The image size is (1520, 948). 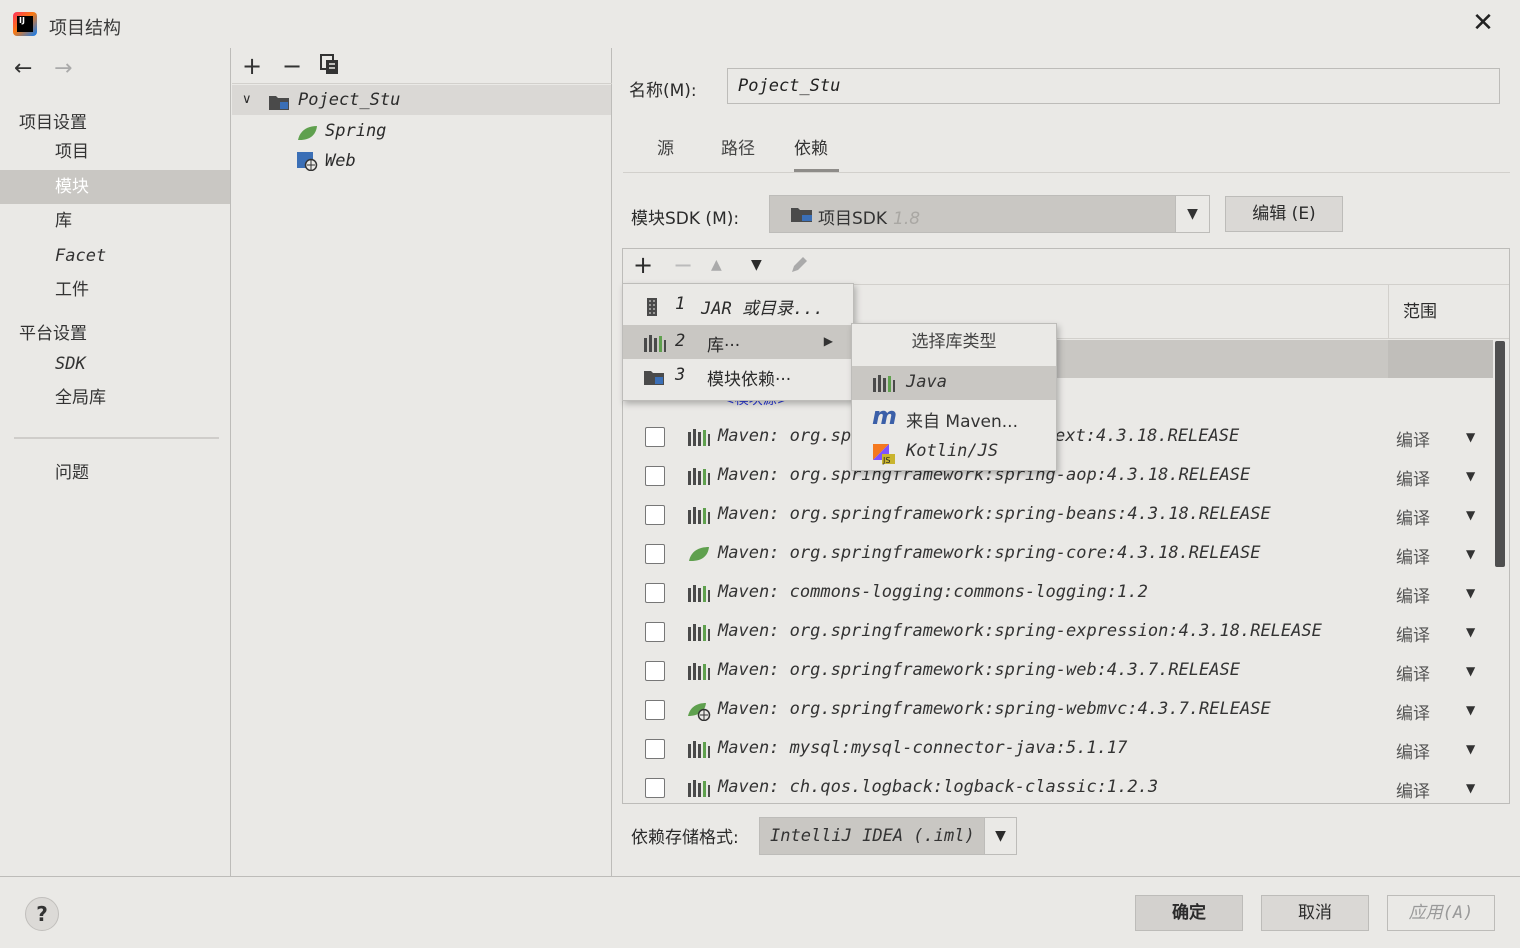 What do you see at coordinates (683, 265) in the screenshot?
I see `remove-dependency-icon: −` at bounding box center [683, 265].